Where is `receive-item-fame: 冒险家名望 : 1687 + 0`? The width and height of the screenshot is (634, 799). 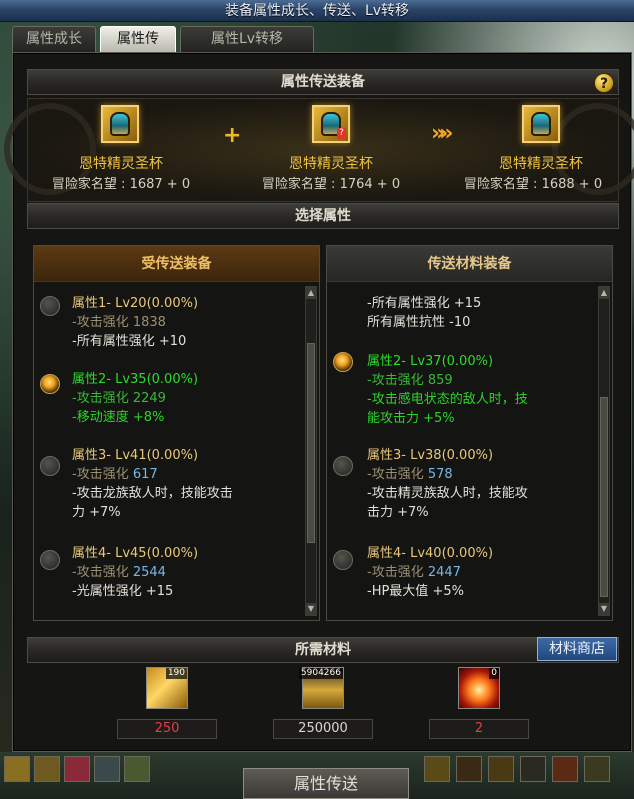 receive-item-fame: 冒险家名望 : 1687 + 0 is located at coordinates (121, 184).